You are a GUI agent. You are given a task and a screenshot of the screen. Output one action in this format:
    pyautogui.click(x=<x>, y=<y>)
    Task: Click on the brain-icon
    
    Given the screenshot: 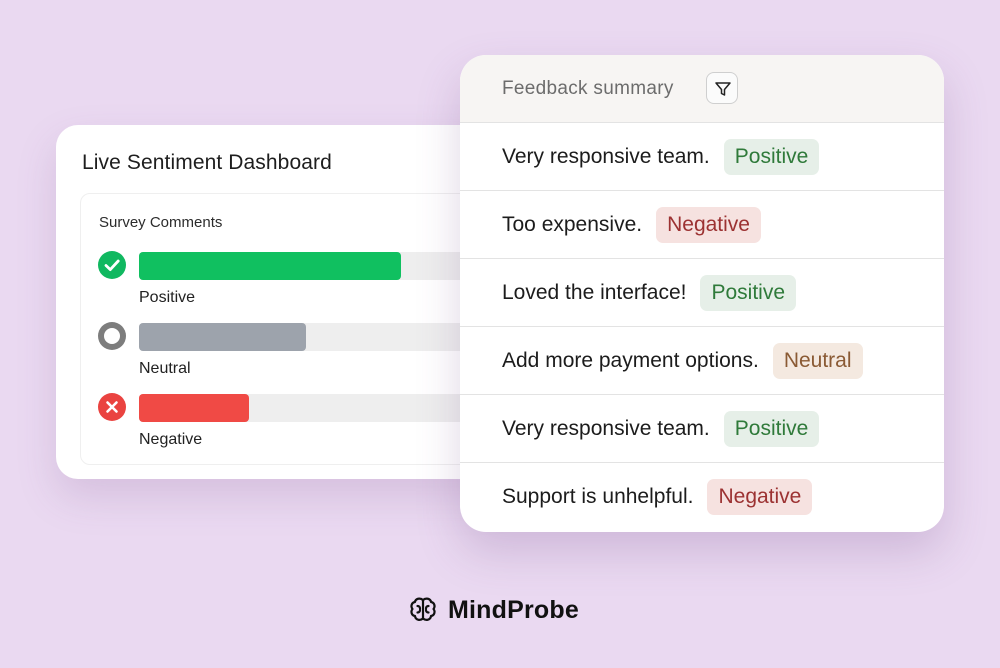 What is the action you would take?
    pyautogui.click(x=423, y=610)
    